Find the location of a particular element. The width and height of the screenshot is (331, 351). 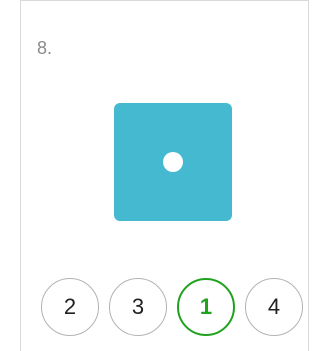

die-face is located at coordinates (173, 162).